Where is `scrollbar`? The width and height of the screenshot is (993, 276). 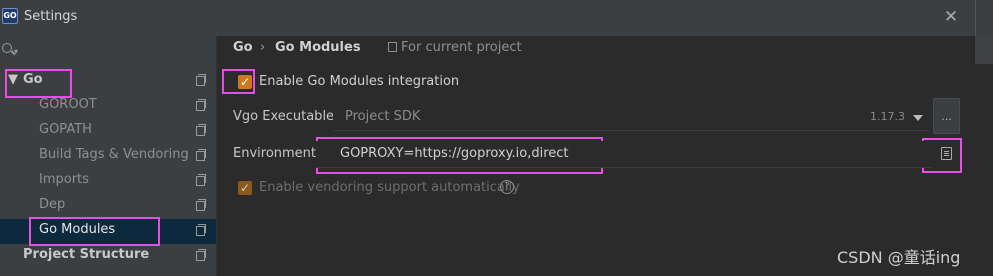 scrollbar is located at coordinates (984, 50).